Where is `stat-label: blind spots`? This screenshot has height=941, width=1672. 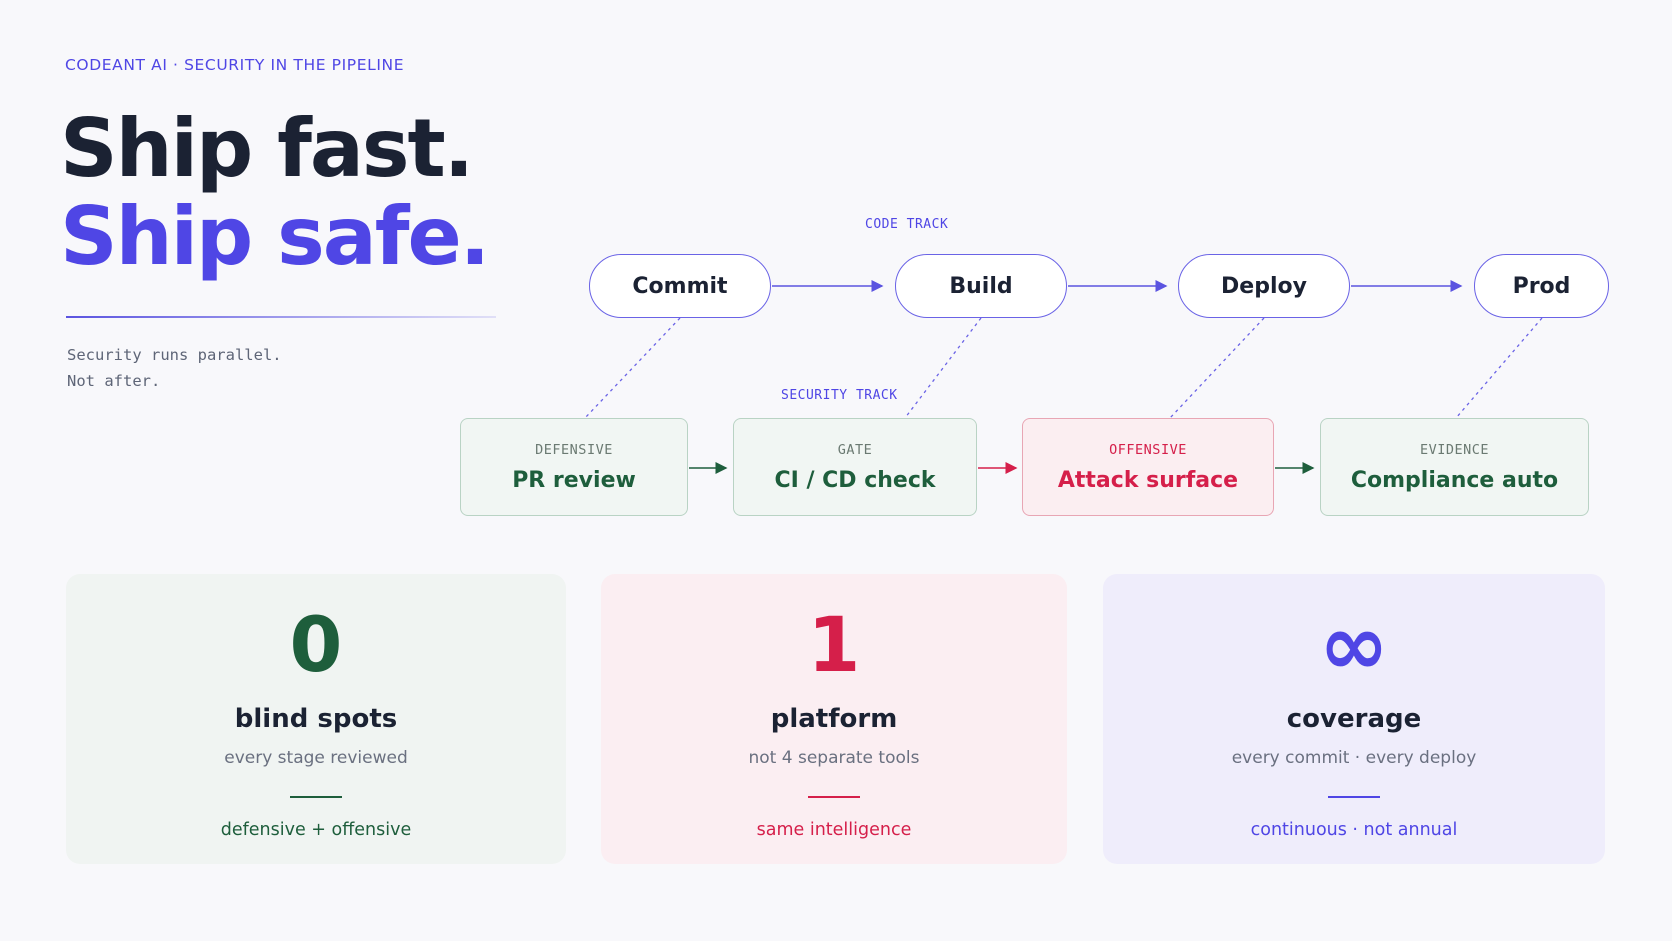 stat-label: blind spots is located at coordinates (316, 719).